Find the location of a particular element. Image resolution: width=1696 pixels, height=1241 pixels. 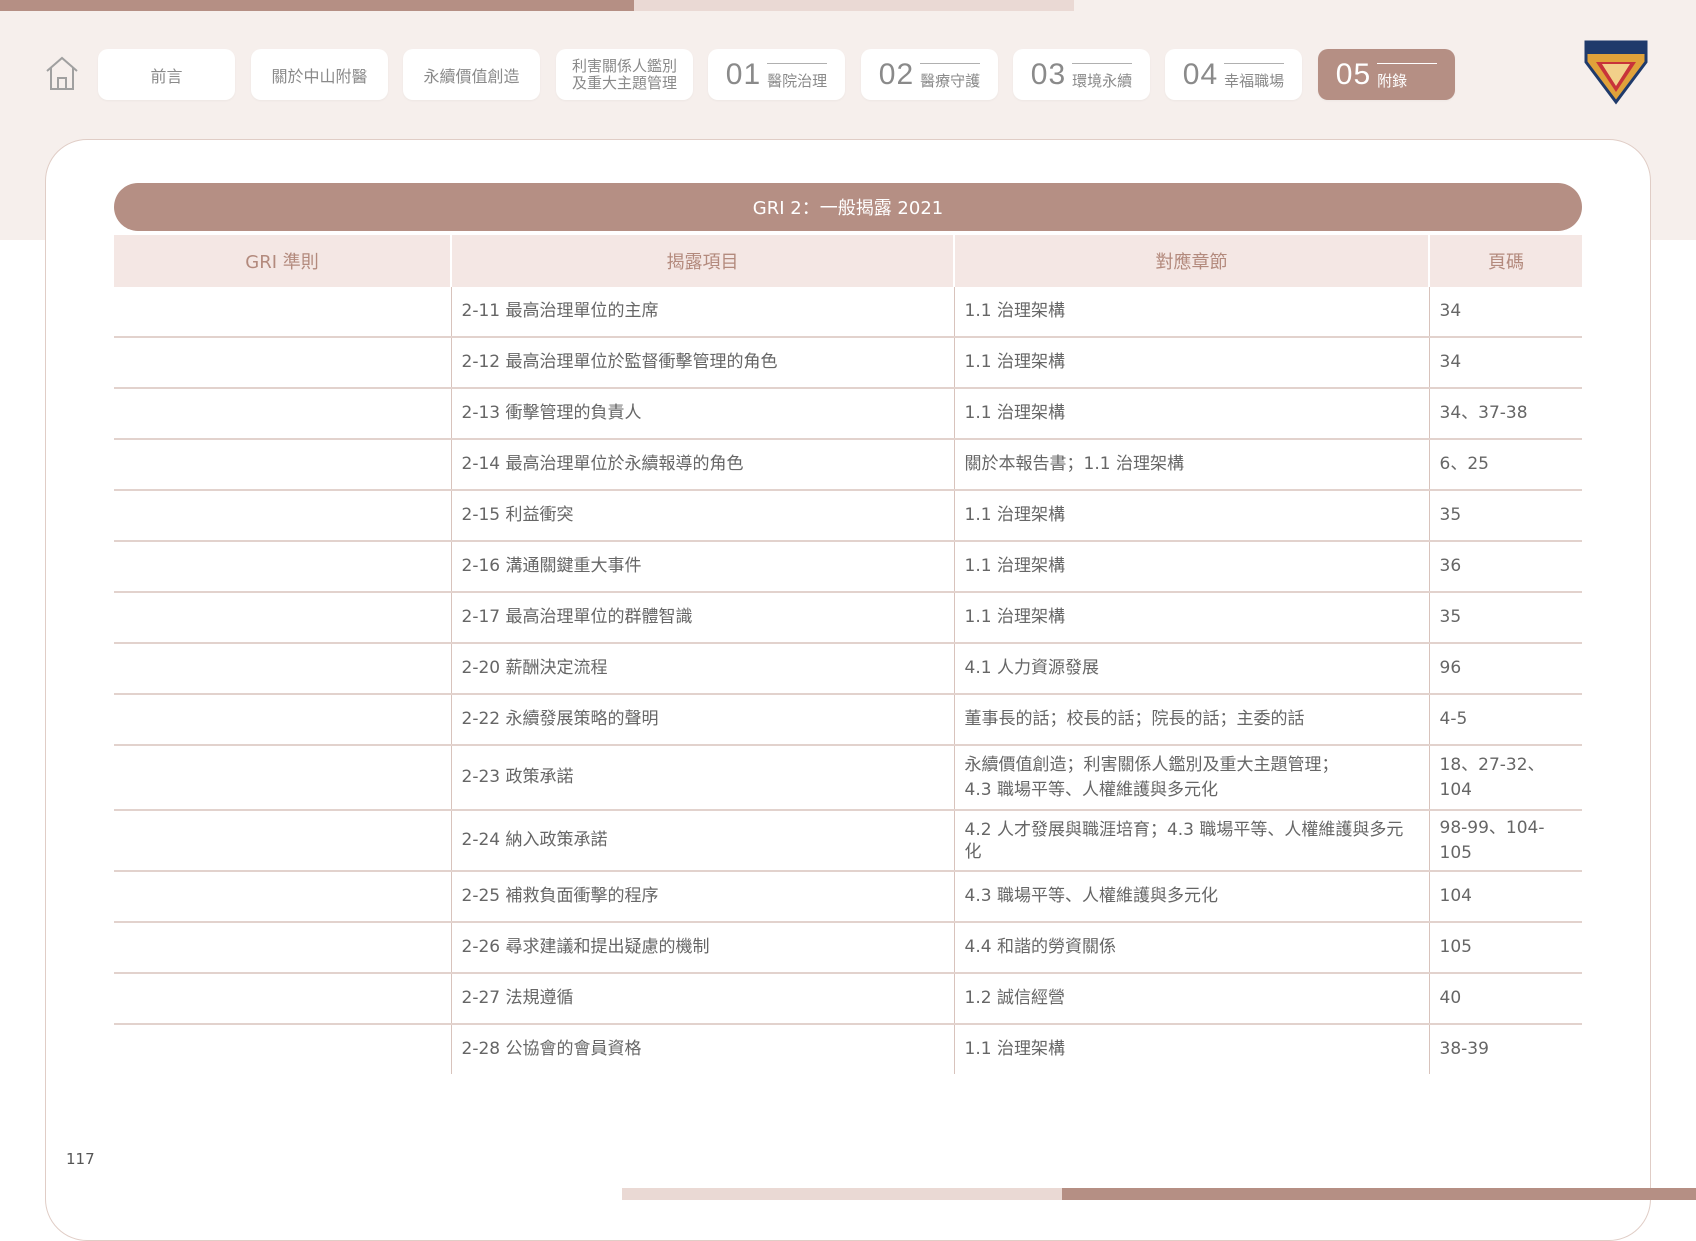

page-cell: 98-99、104-105 is located at coordinates (1505, 841).